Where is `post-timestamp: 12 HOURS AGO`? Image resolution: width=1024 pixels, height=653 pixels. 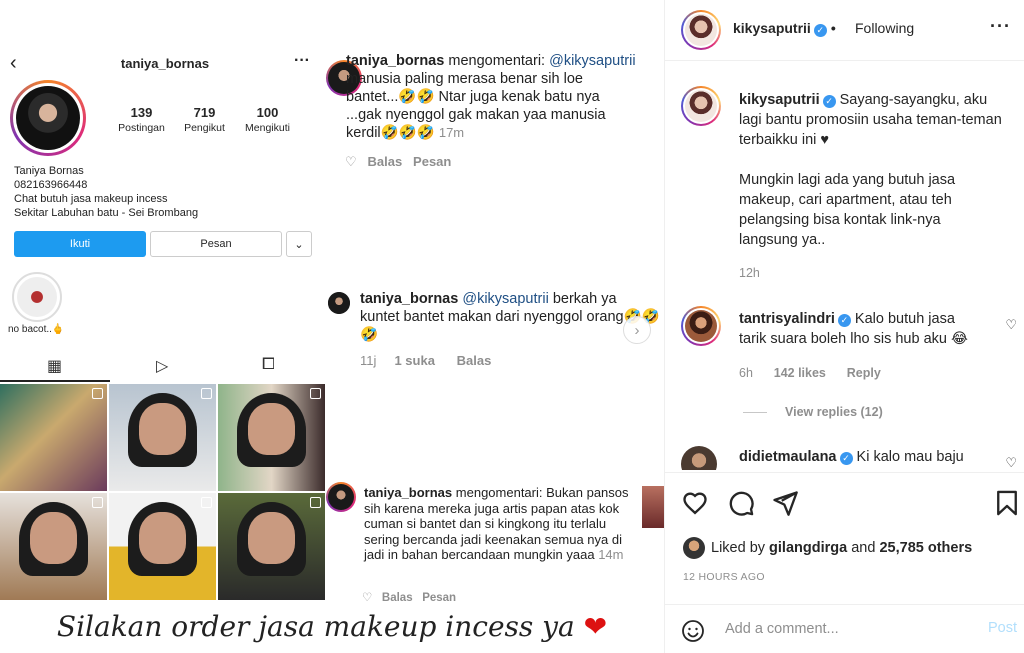 post-timestamp: 12 HOURS AGO is located at coordinates (724, 577).